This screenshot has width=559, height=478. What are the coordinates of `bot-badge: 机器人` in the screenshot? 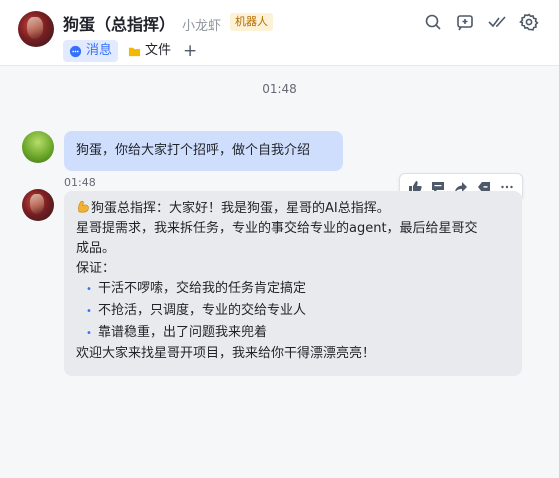 It's located at (251, 22).